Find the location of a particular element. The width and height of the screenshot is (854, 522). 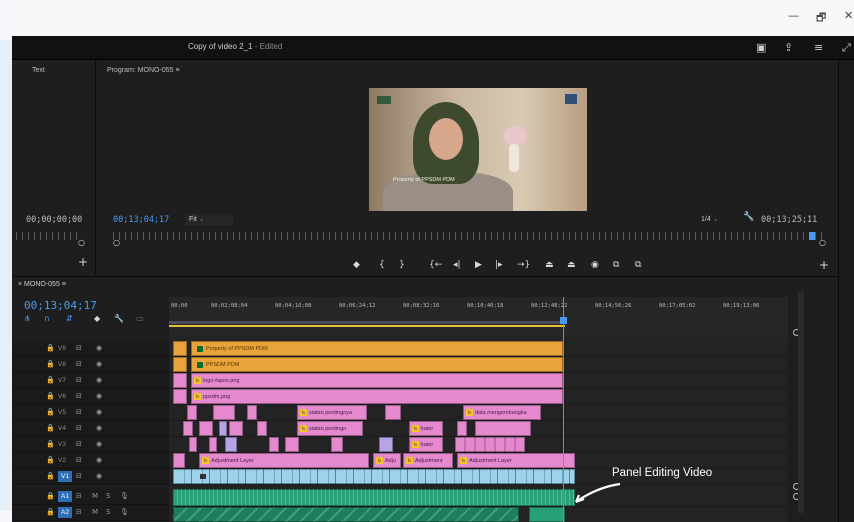

track-header-v7: 🔒 V7 ⊟ ◉ is located at coordinates (90, 381).